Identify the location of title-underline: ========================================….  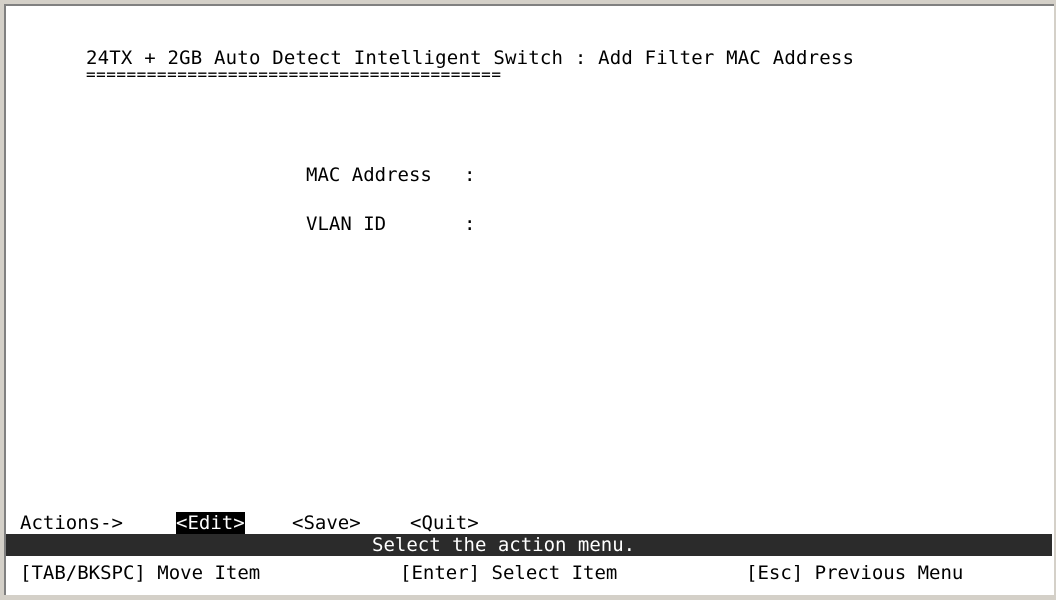
(294, 74).